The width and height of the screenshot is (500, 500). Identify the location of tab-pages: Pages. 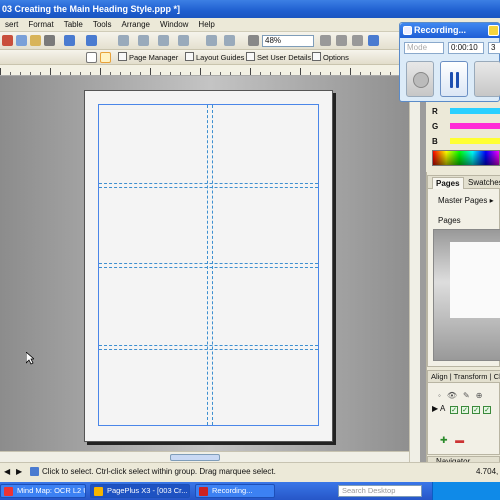
(448, 183).